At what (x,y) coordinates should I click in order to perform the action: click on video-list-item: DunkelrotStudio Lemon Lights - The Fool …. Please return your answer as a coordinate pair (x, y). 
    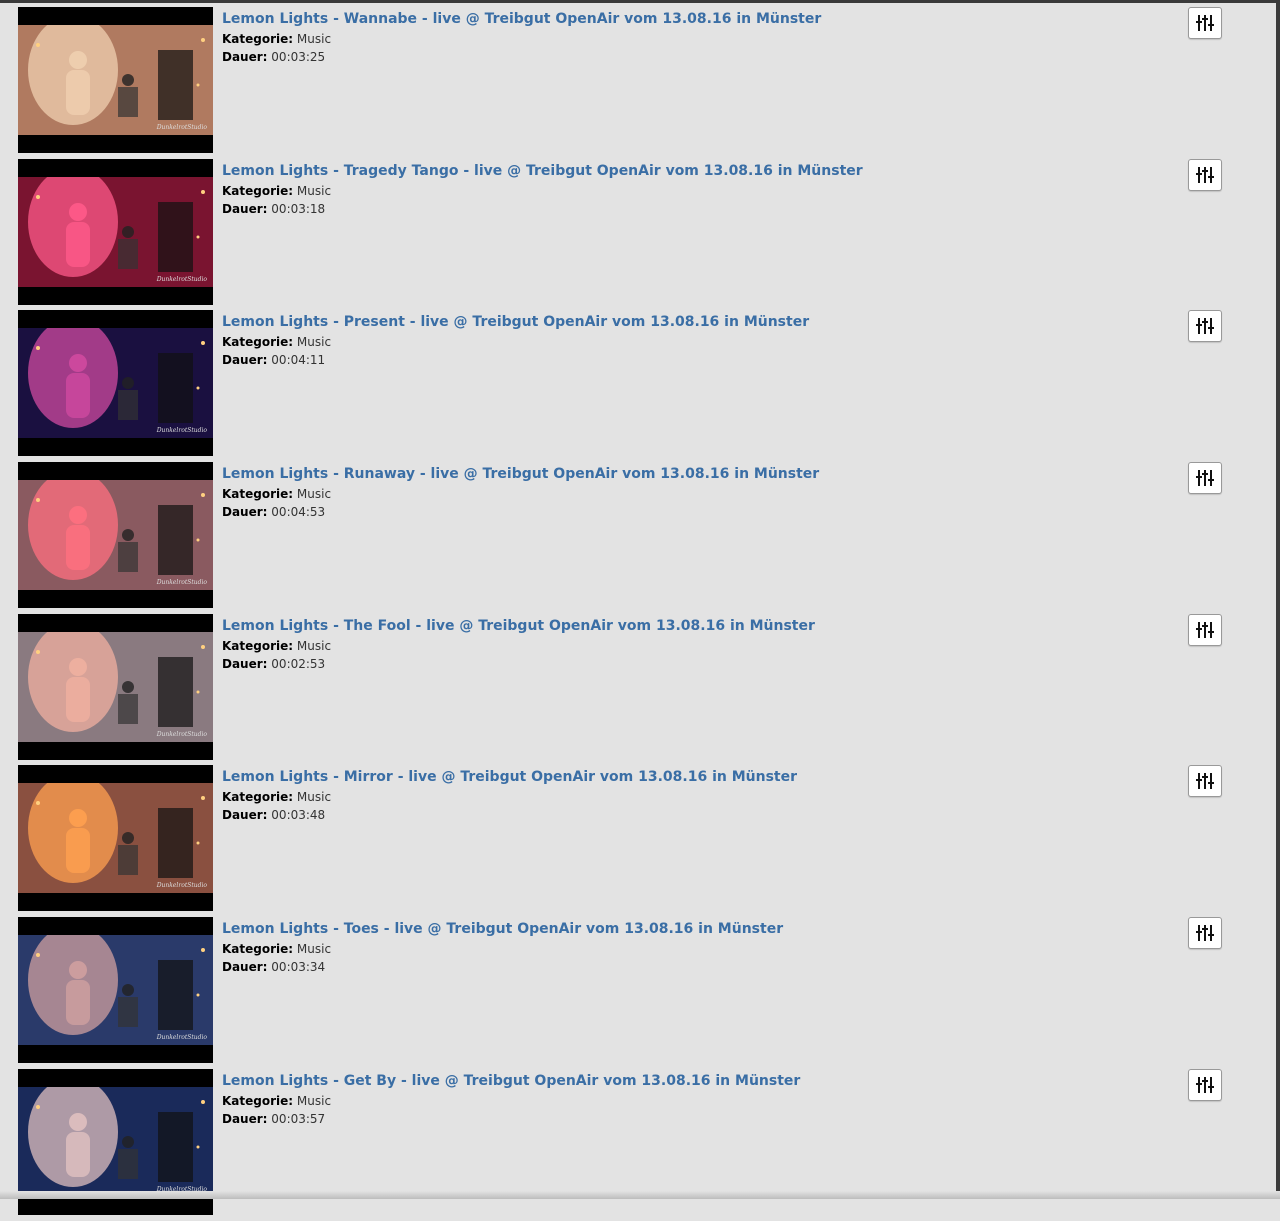
    Looking at the image, I should click on (638, 689).